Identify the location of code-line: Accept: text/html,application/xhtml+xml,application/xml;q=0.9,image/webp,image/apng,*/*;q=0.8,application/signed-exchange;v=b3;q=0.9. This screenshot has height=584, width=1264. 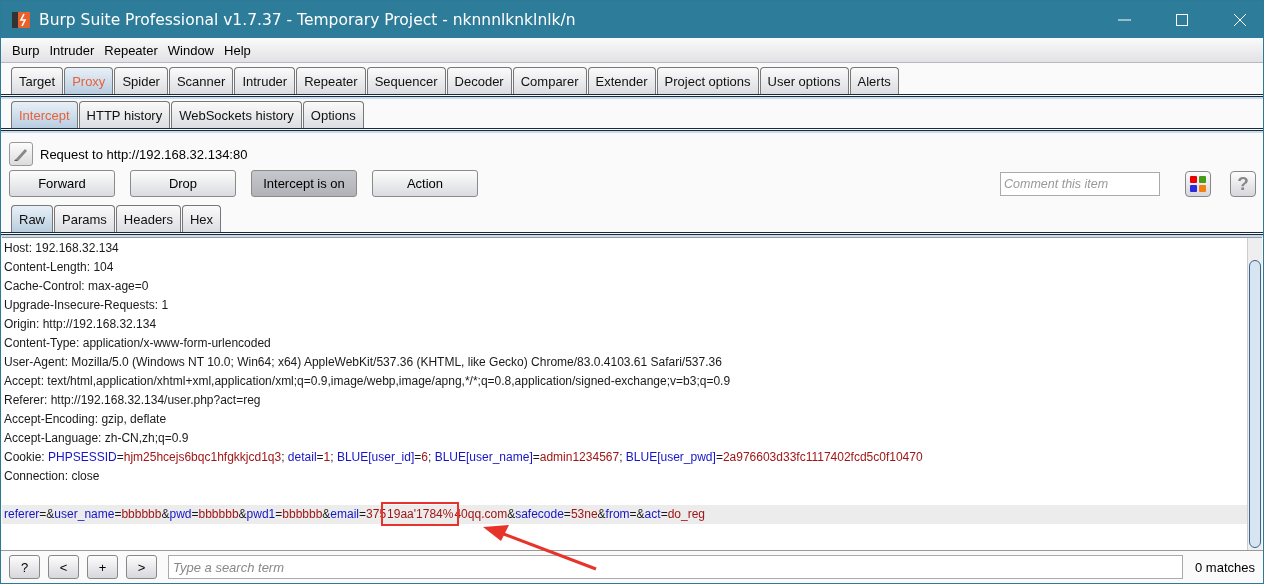
(367, 381).